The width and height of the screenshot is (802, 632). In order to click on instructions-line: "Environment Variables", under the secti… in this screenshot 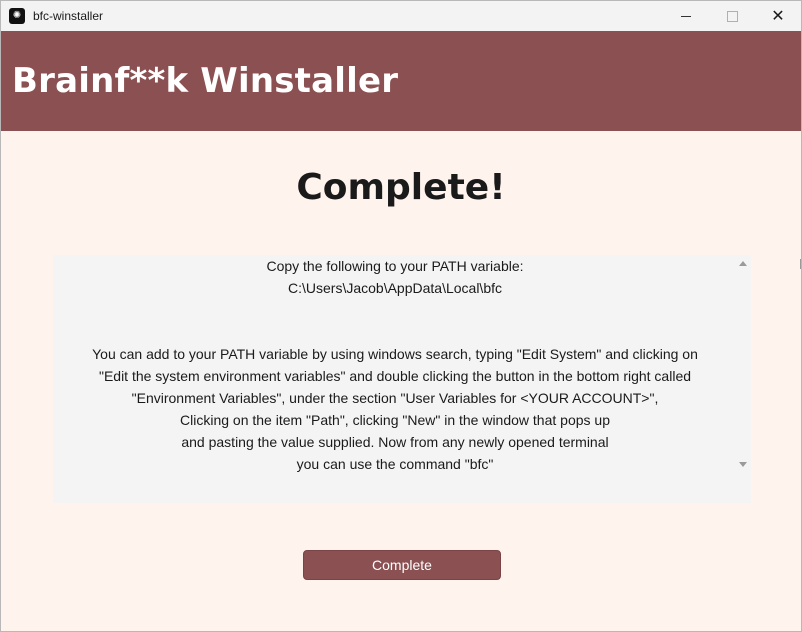, I will do `click(395, 398)`.